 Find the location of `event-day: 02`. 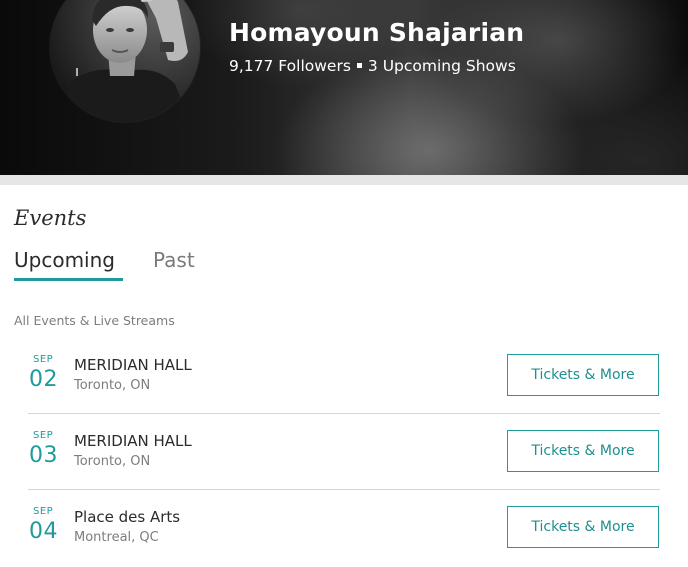

event-day: 02 is located at coordinates (43, 379).